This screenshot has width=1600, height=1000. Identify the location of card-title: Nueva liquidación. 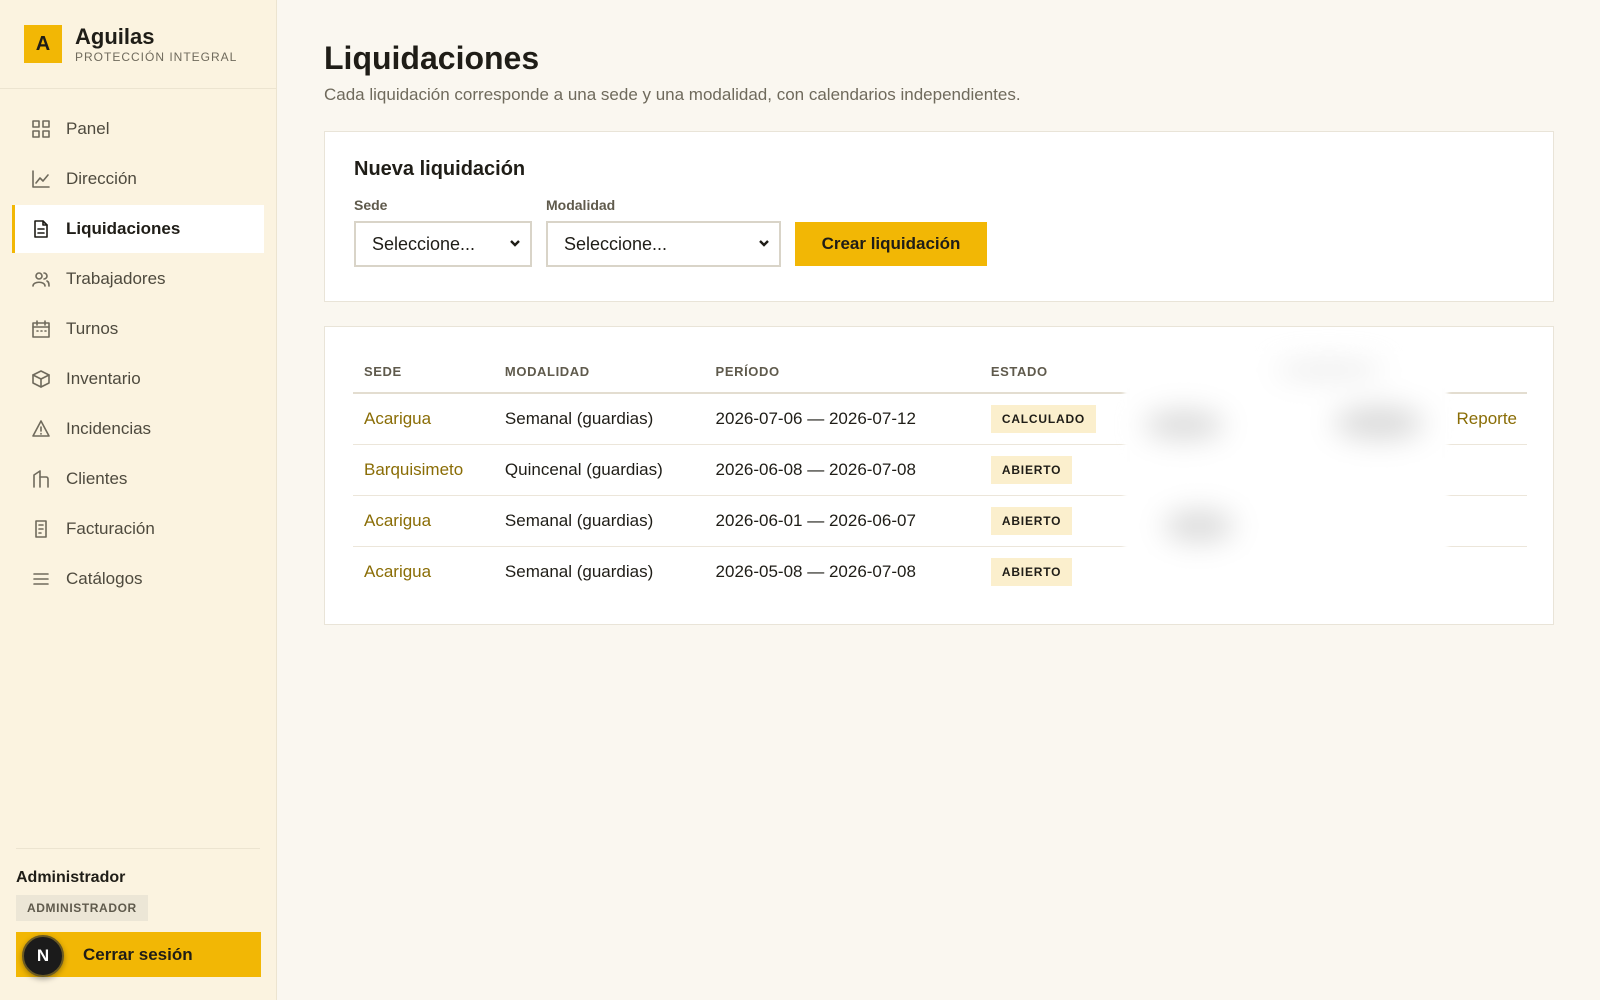
(440, 169).